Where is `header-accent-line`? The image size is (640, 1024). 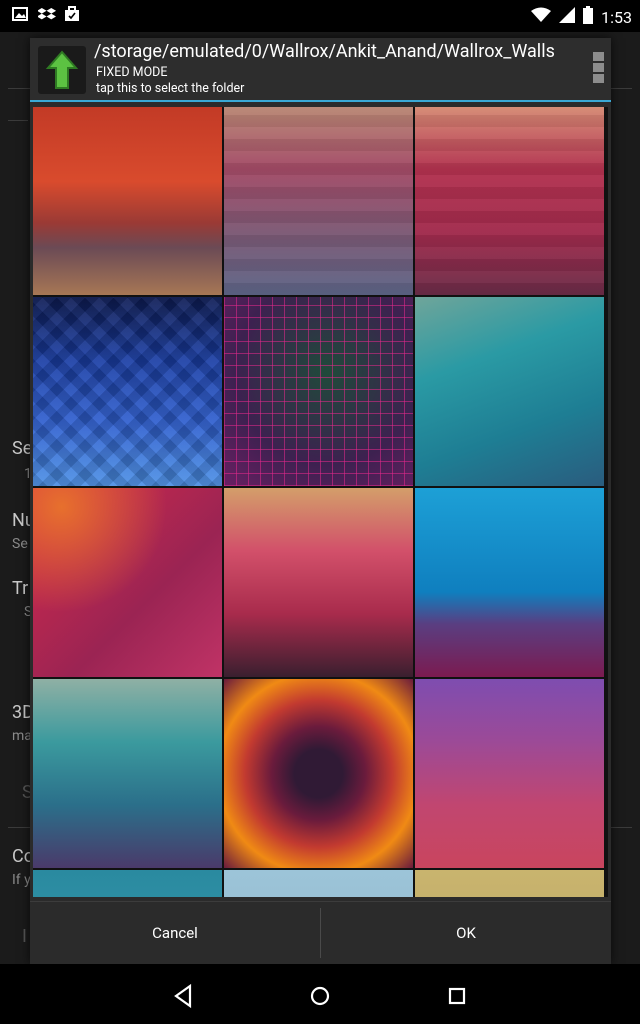
header-accent-line is located at coordinates (320, 101).